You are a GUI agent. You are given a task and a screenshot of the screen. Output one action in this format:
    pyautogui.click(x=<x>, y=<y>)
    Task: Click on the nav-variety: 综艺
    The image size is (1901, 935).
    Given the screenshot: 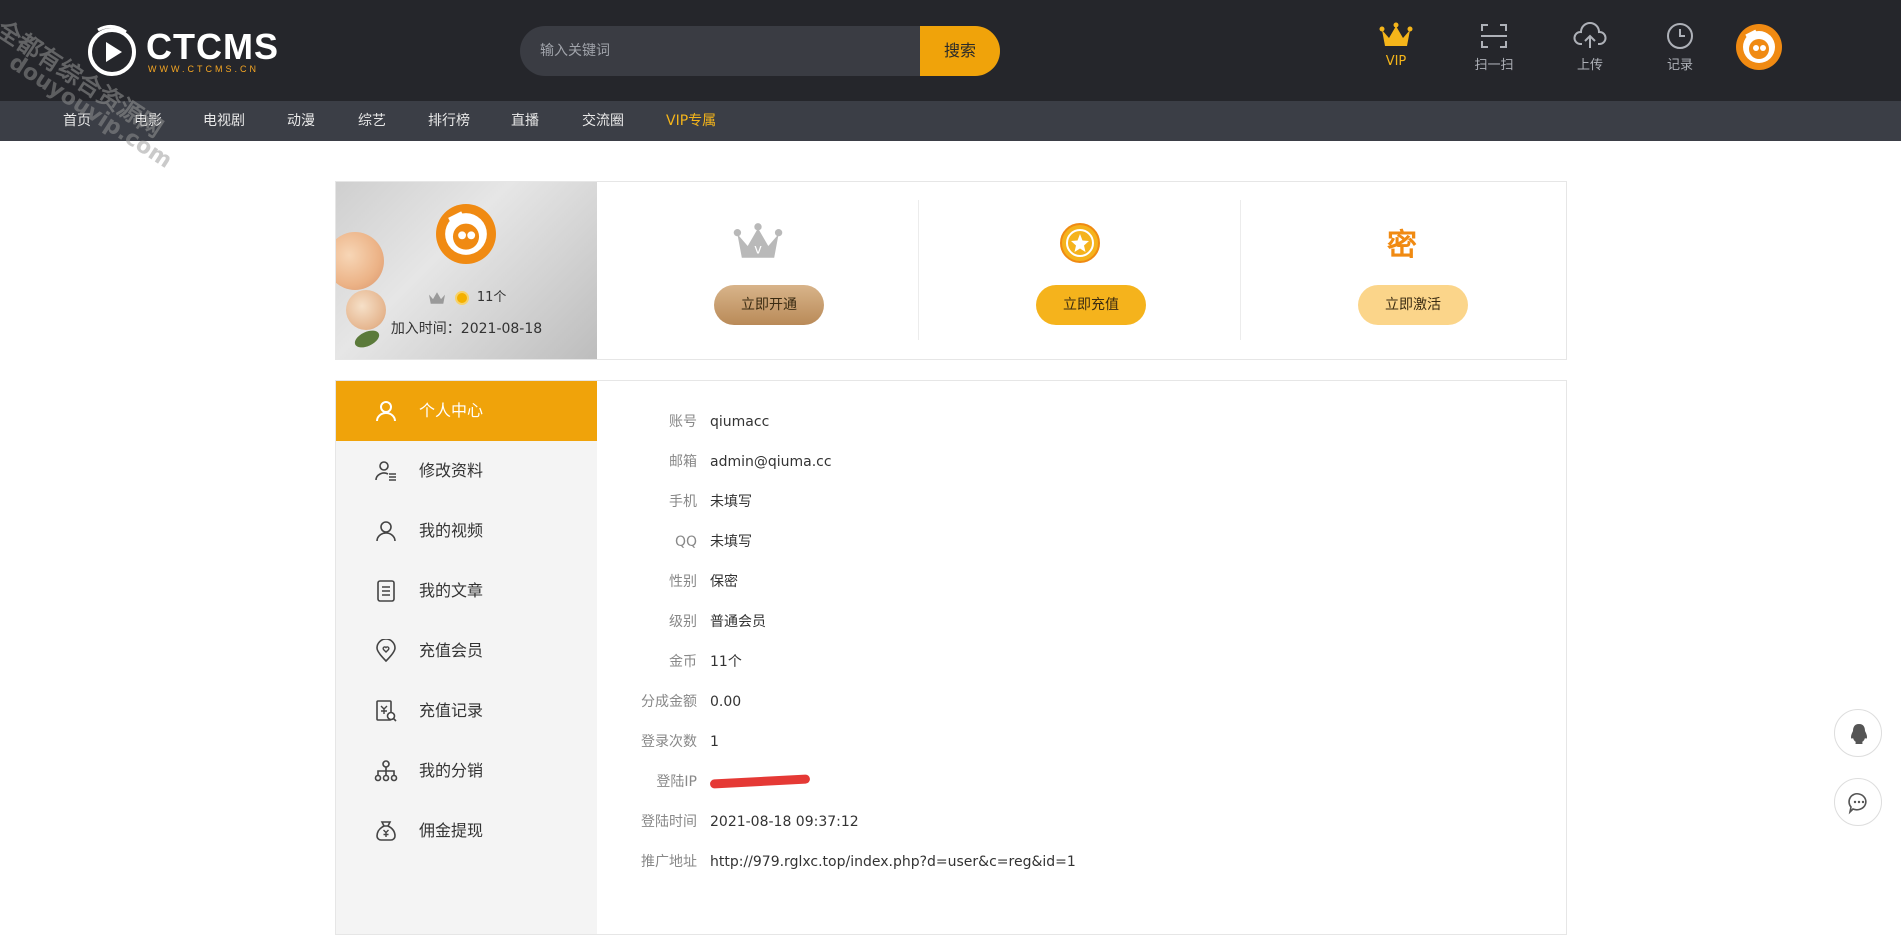 What is the action you would take?
    pyautogui.click(x=372, y=121)
    